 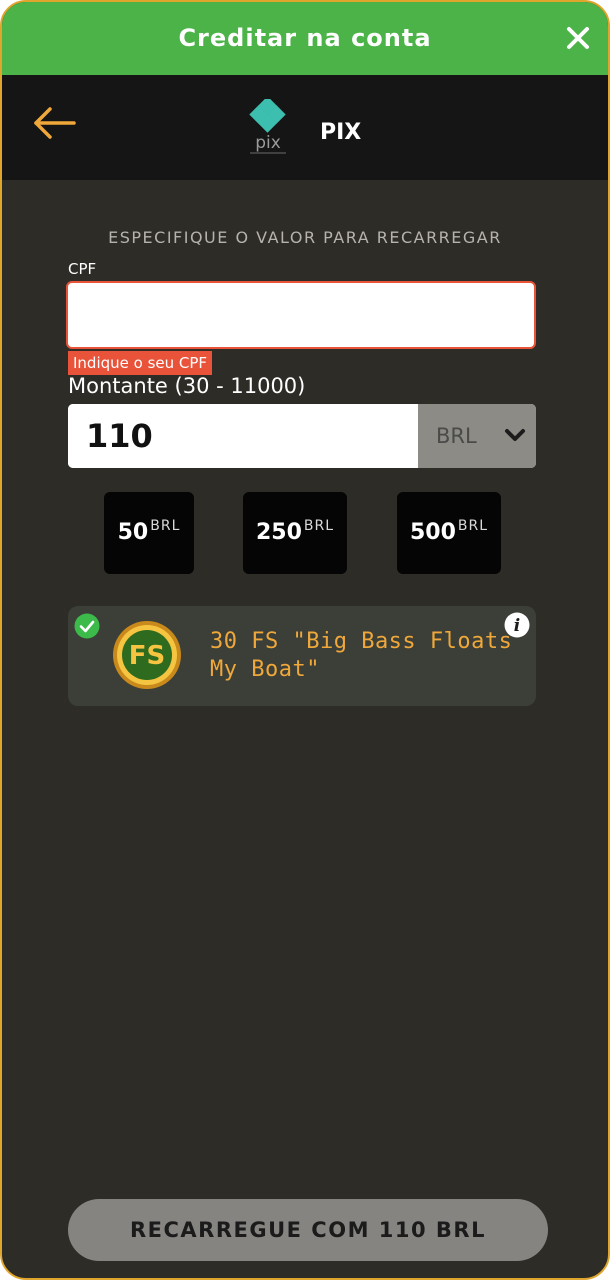 I want to click on modal-title-bar: Creditar na conta, so click(x=305, y=38).